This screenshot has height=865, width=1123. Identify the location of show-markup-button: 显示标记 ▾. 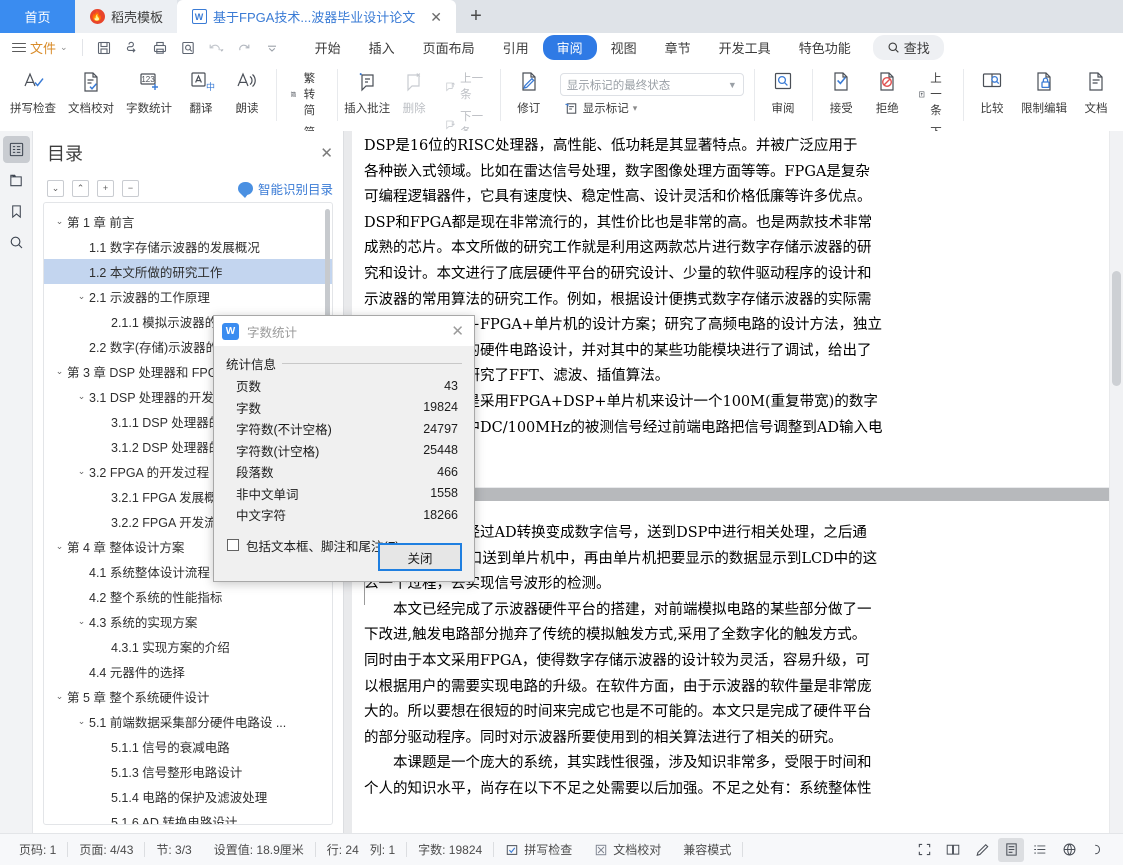
(652, 108).